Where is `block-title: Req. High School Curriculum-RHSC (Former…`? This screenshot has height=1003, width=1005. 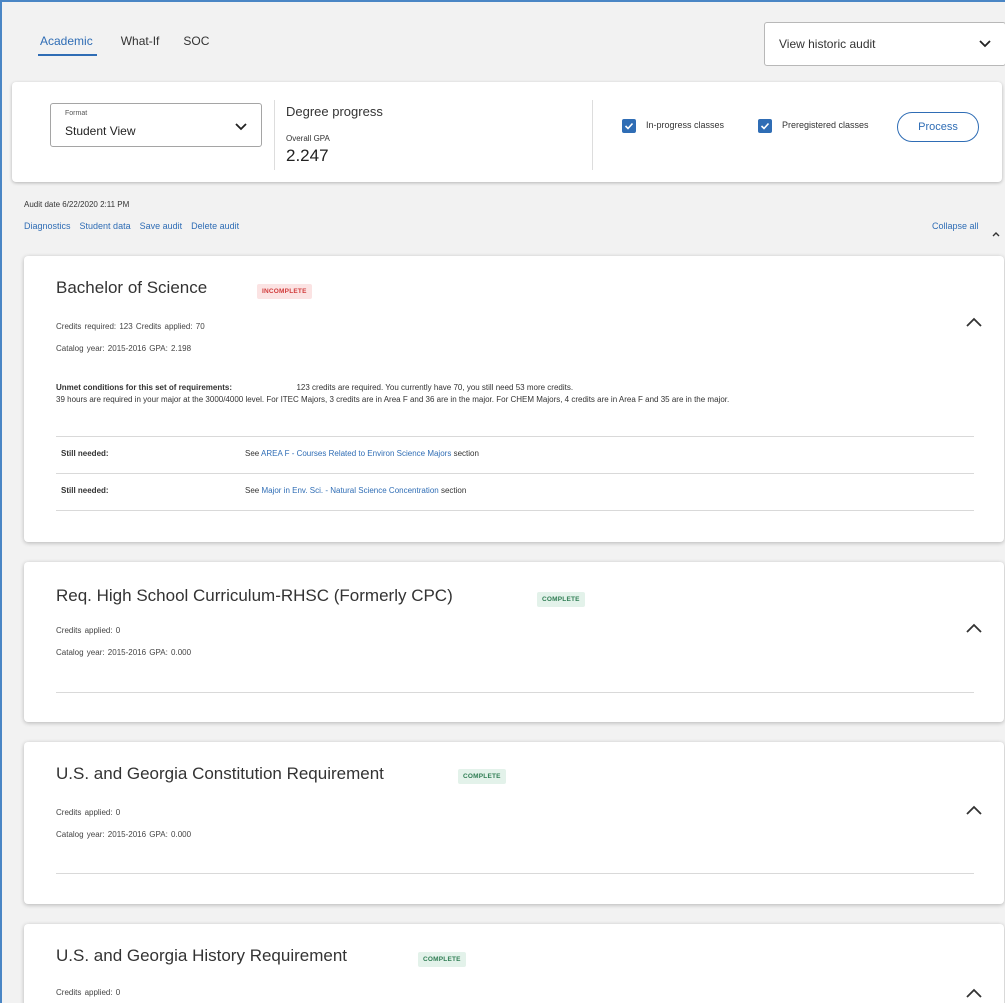
block-title: Req. High School Curriculum-RHSC (Former… is located at coordinates (254, 595).